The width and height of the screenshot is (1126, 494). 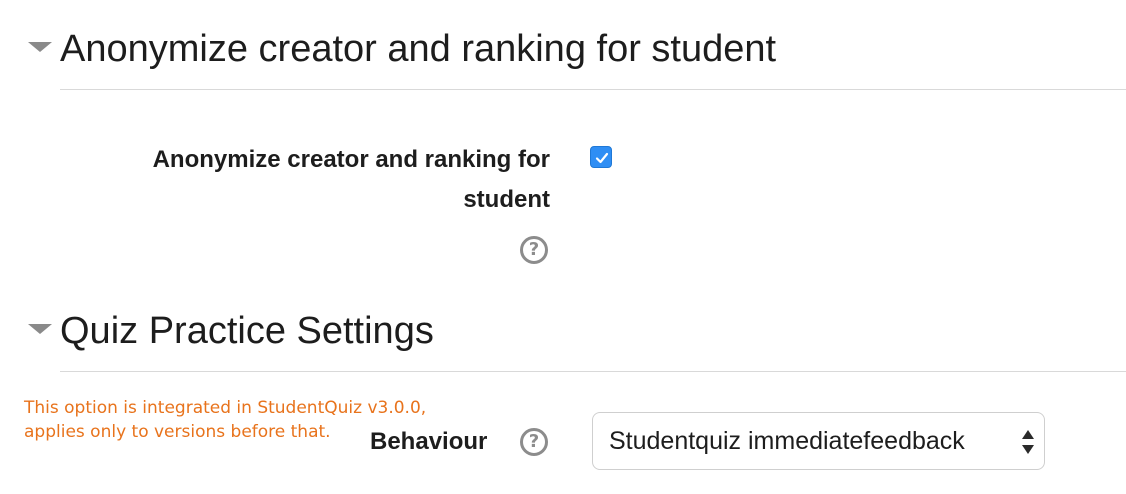 I want to click on anonymize-label-line1: Anonymize creator and ranking for, so click(x=351, y=159).